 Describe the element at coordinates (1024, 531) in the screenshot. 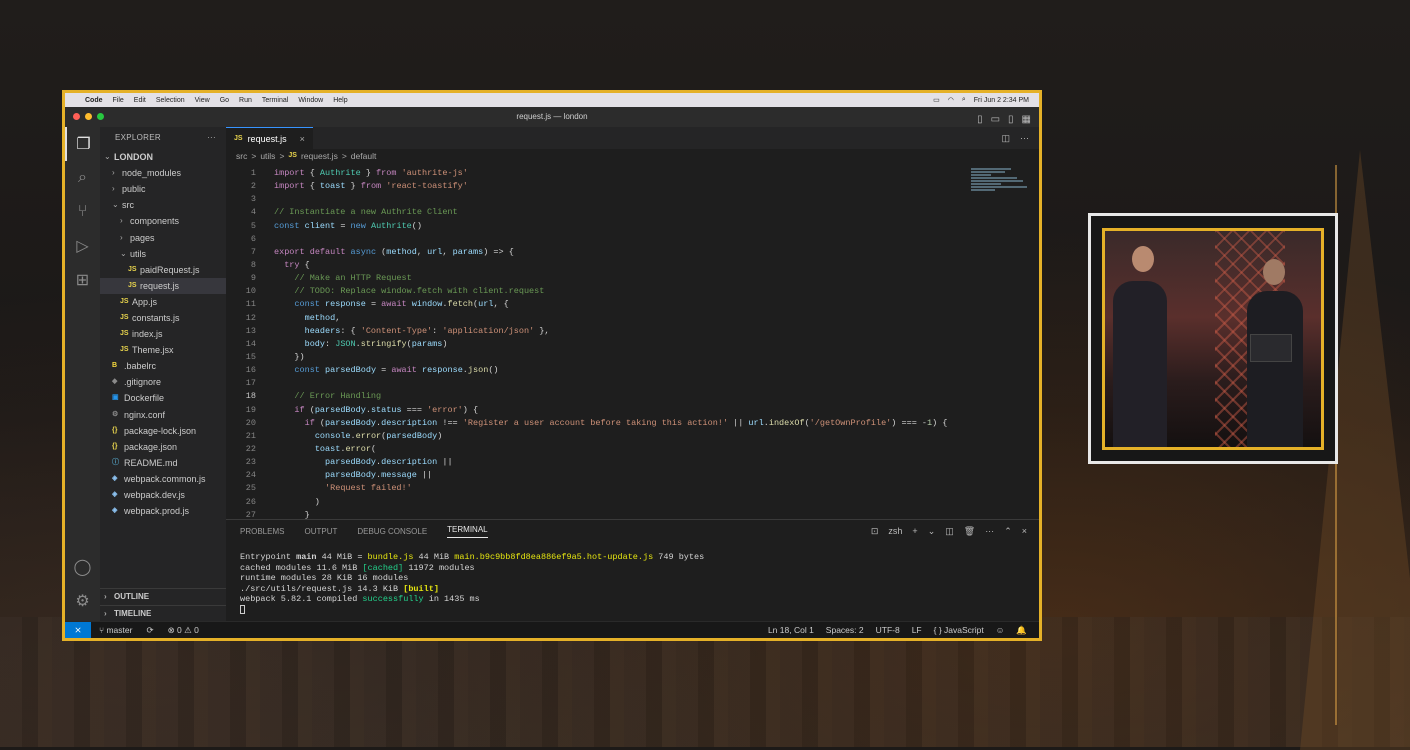

I see `close-panel-icon: ×` at that location.